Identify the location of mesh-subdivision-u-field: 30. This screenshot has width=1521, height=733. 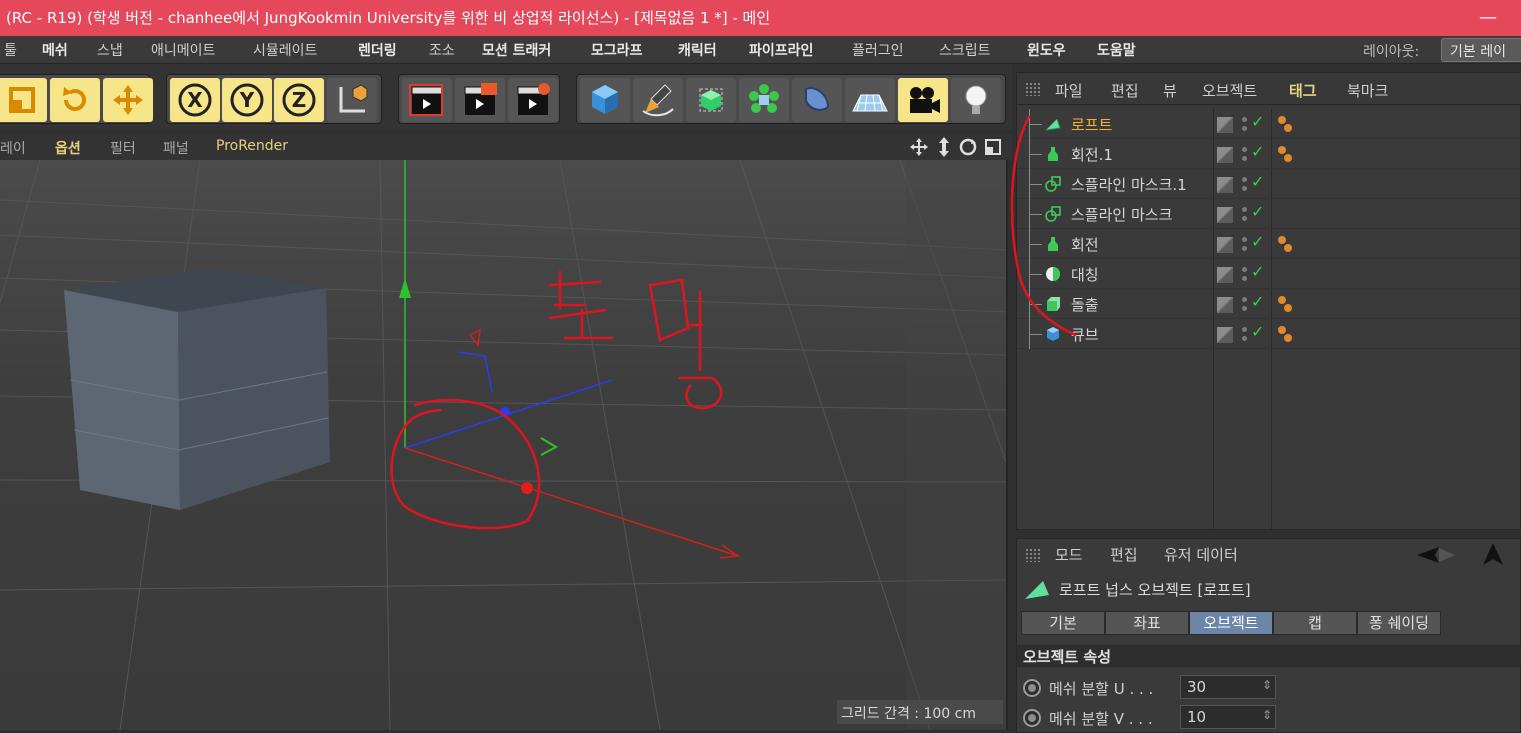
(1228, 687).